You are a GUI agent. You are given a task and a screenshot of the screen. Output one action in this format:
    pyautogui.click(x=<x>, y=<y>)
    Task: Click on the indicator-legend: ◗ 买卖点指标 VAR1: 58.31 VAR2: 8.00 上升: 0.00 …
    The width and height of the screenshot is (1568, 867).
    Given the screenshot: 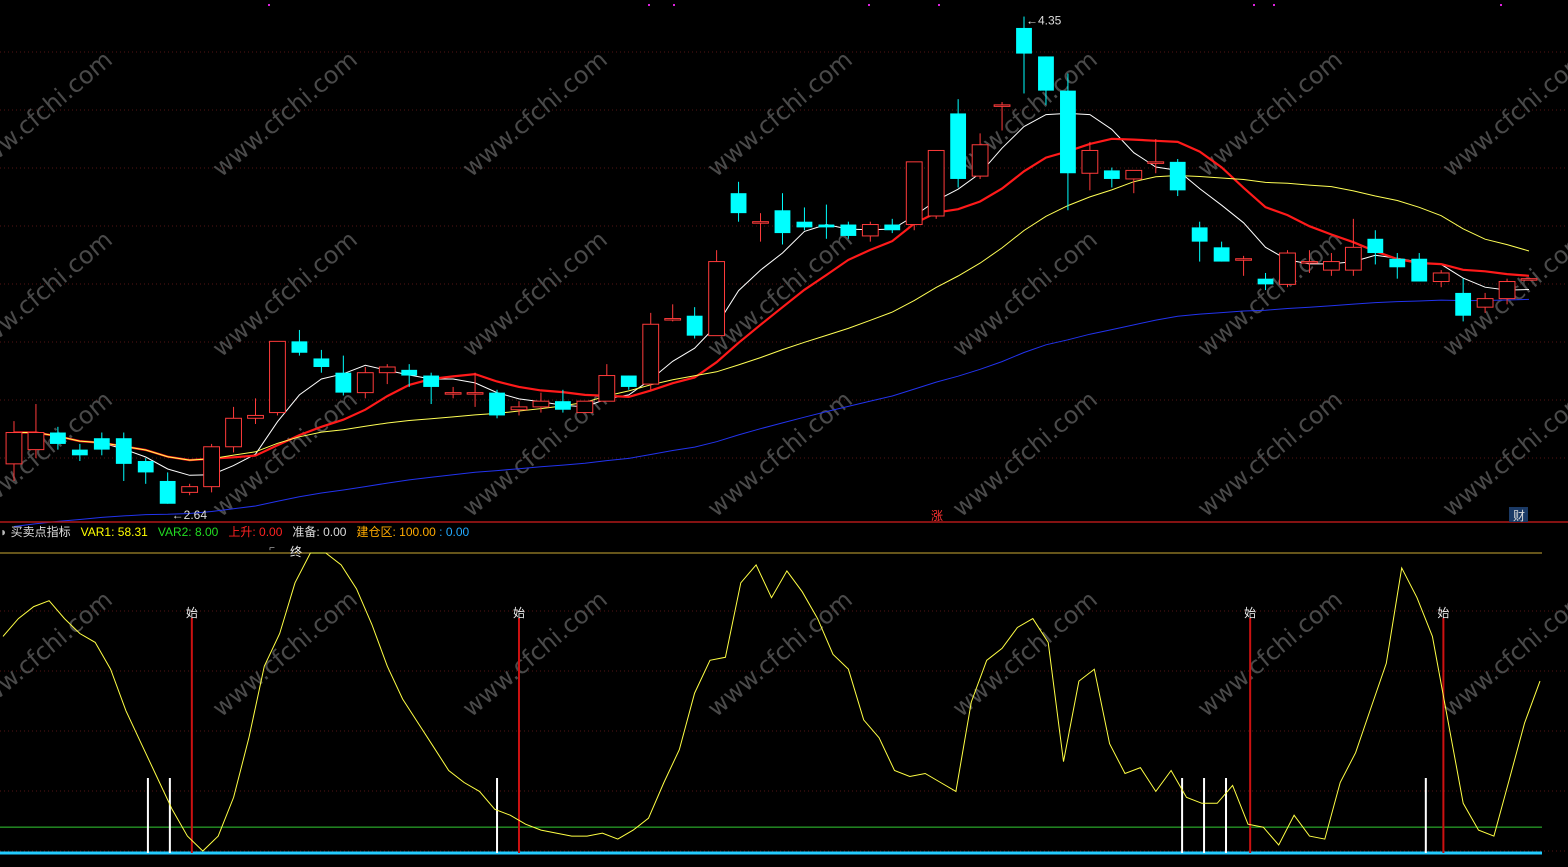 What is the action you would take?
    pyautogui.click(x=234, y=532)
    